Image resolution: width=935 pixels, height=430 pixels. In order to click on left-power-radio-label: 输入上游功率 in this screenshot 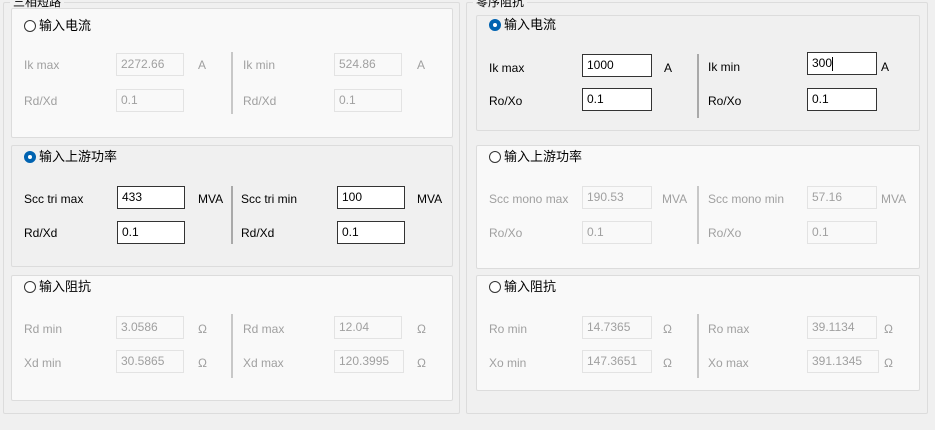, I will do `click(78, 156)`.